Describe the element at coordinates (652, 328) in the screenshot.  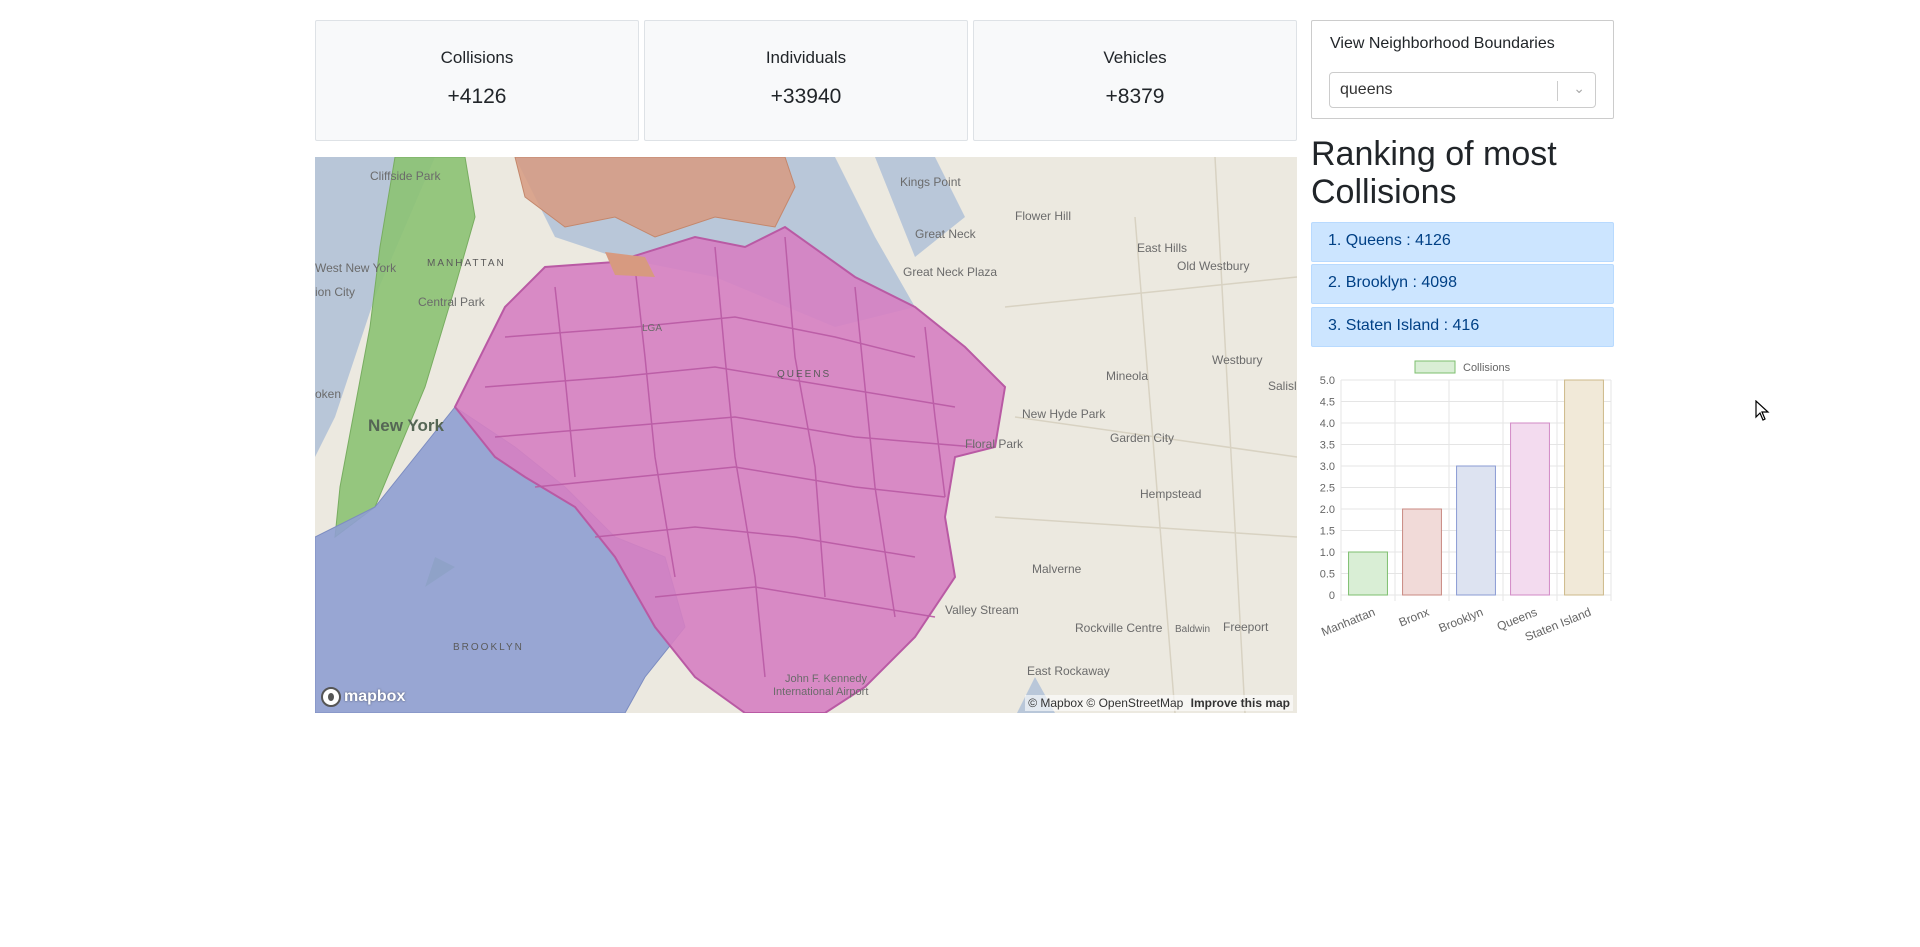
I see `map-label: LGA` at that location.